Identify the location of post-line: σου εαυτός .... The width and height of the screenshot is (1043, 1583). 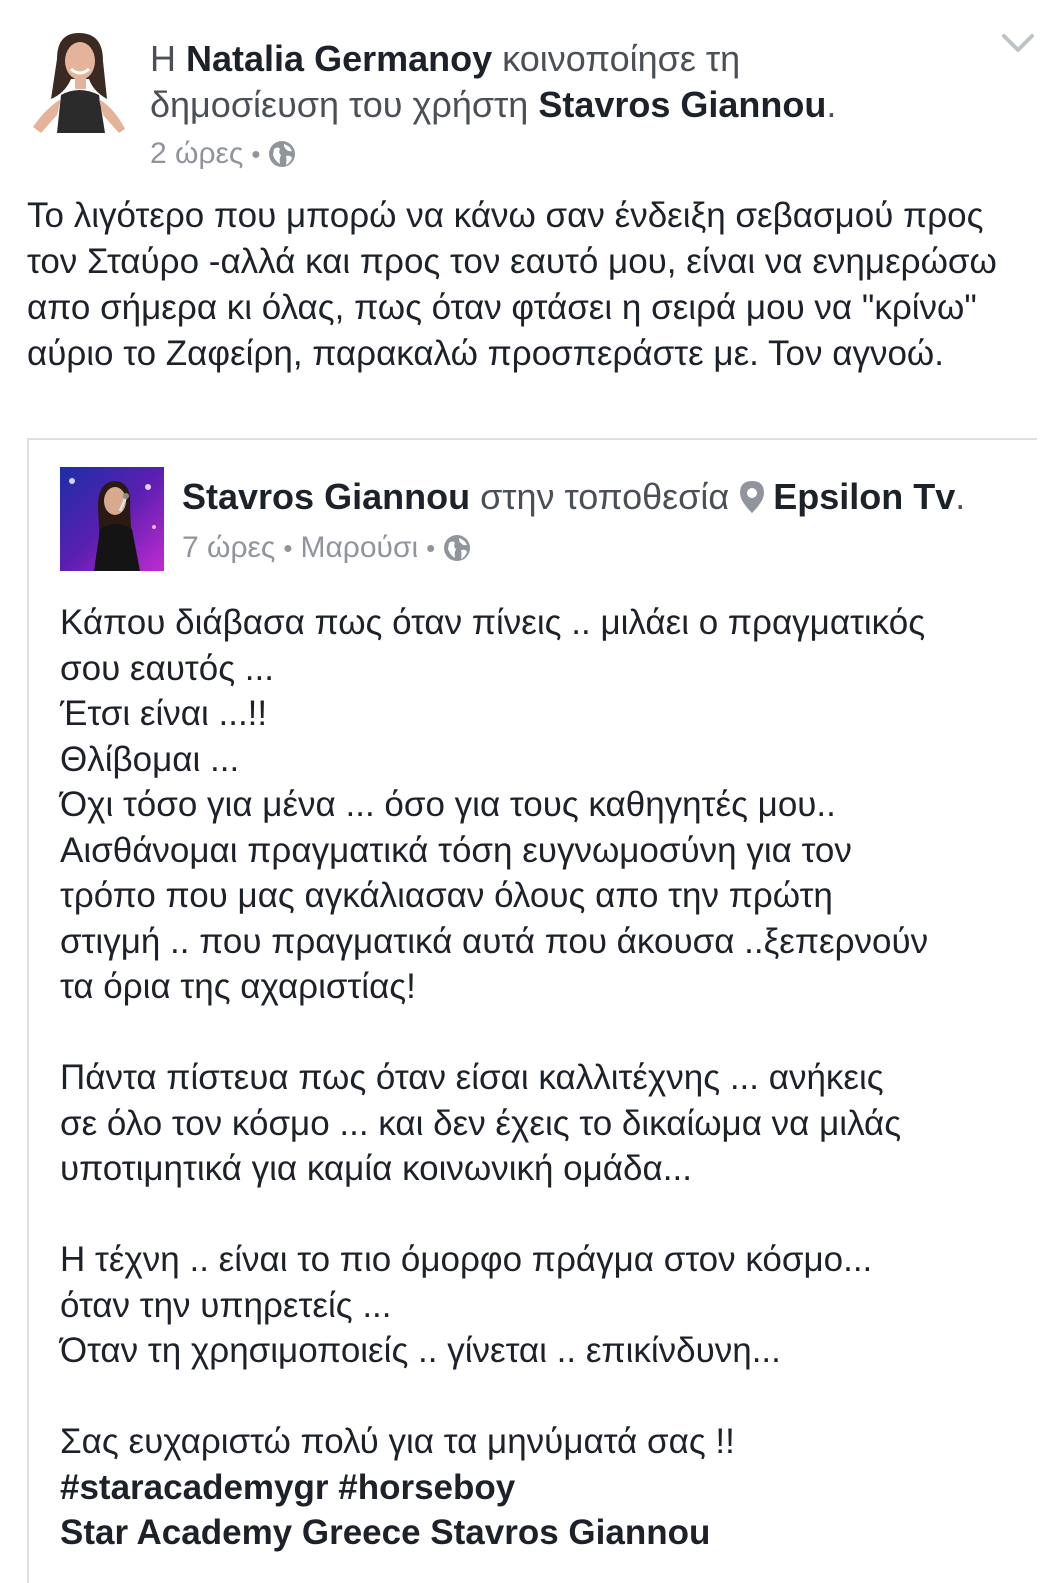
(167, 668).